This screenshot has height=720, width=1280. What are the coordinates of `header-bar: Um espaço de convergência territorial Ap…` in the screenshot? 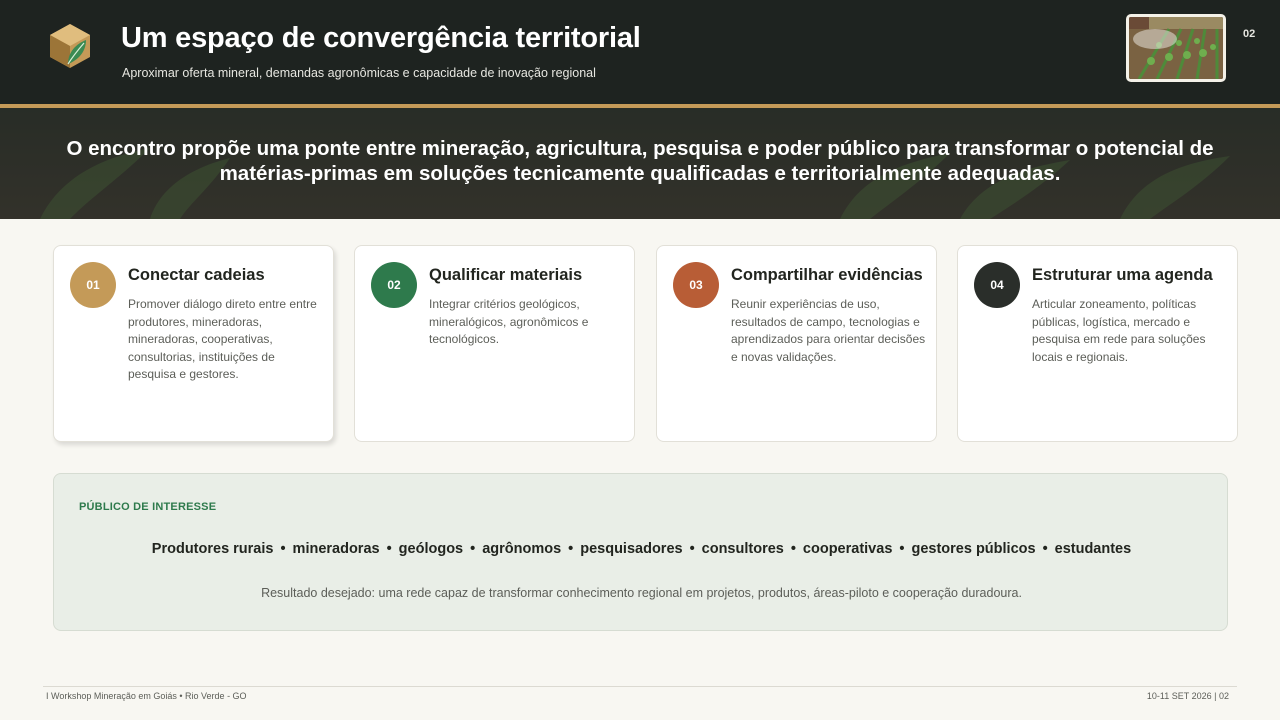 It's located at (640, 52).